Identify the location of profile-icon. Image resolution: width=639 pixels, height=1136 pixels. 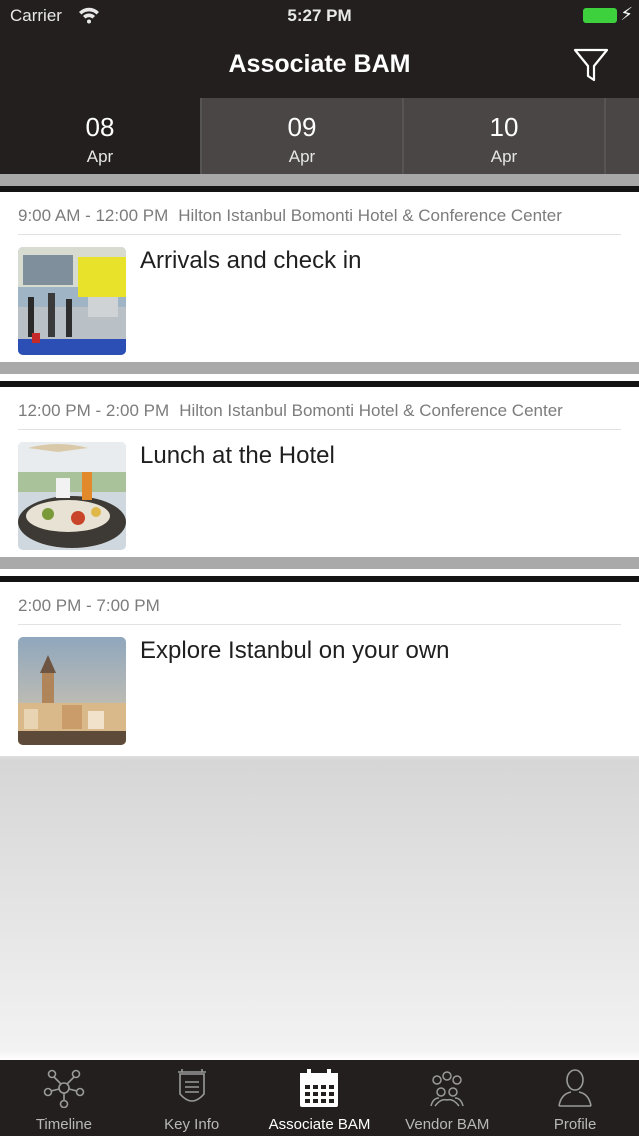
(575, 1088).